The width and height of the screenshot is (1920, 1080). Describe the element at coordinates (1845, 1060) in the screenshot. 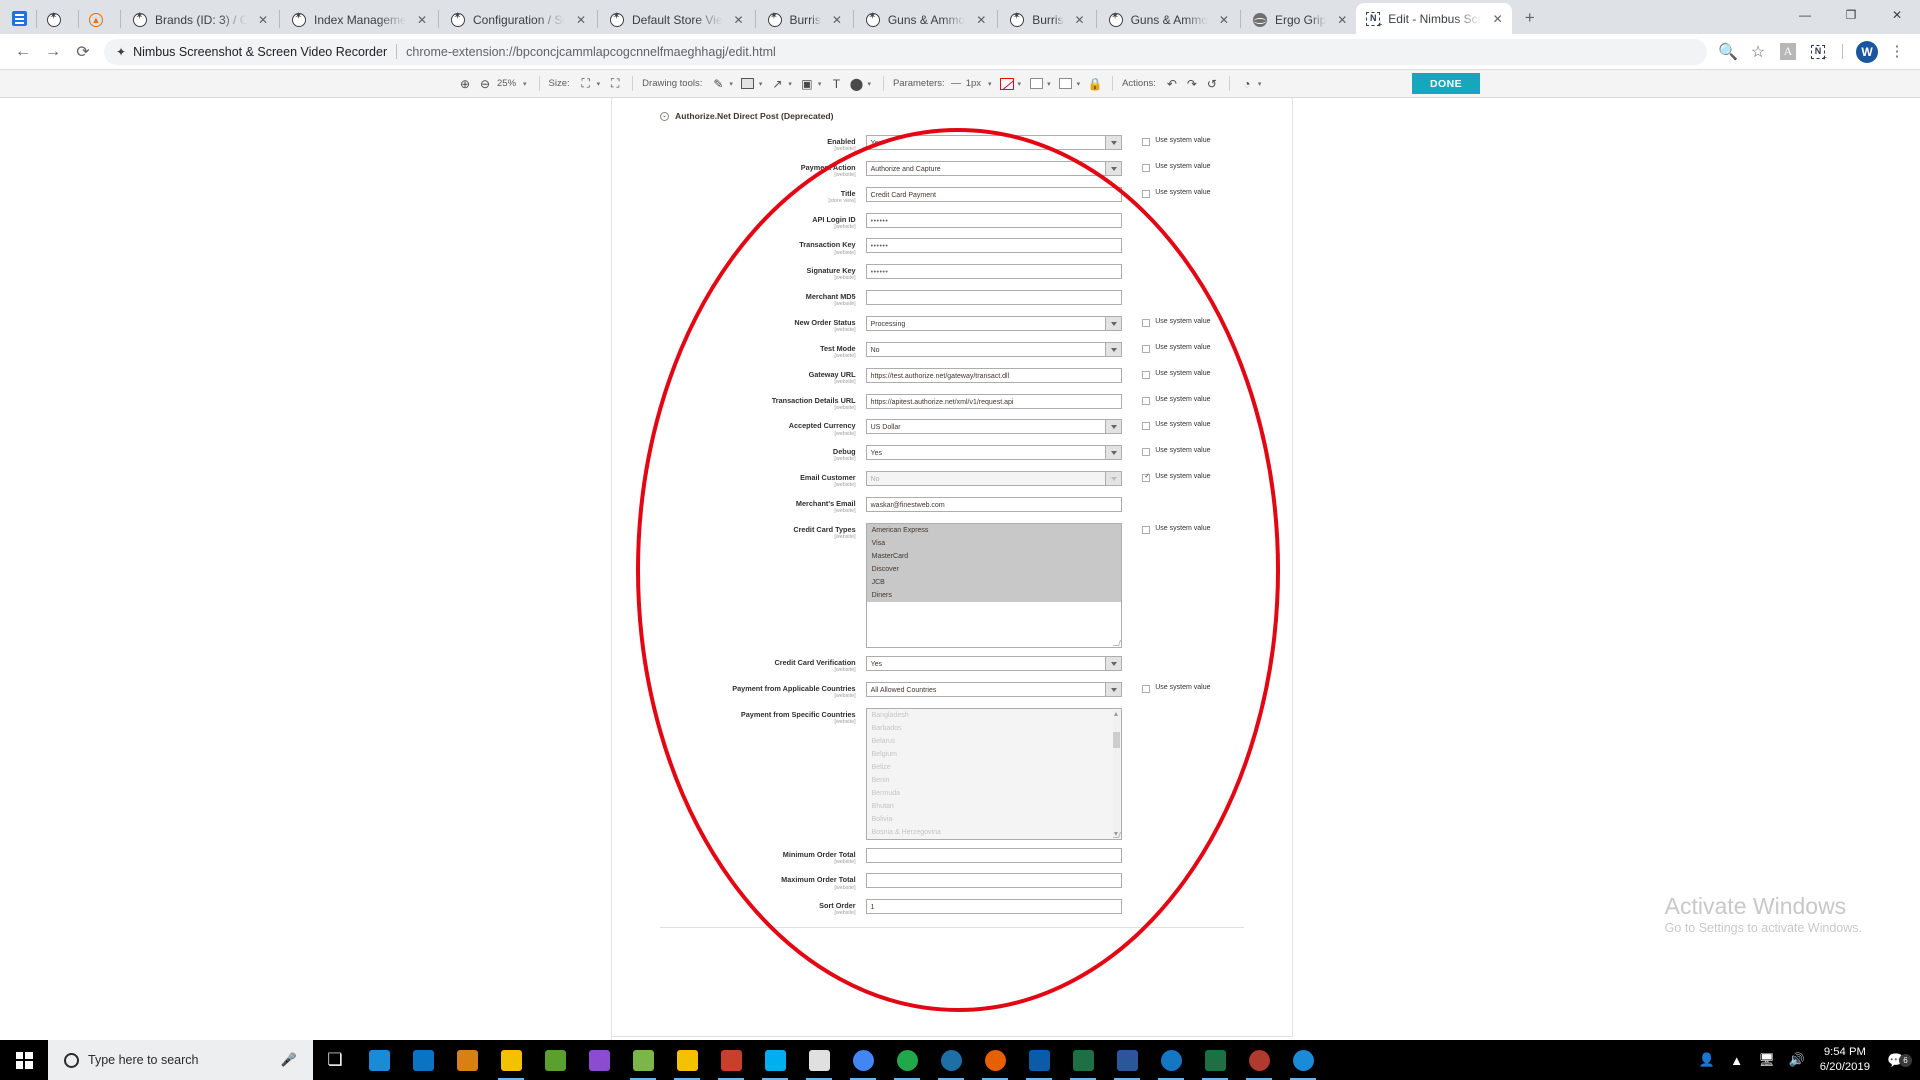

I see `clock: 9:54 PM 6/20/2019` at that location.